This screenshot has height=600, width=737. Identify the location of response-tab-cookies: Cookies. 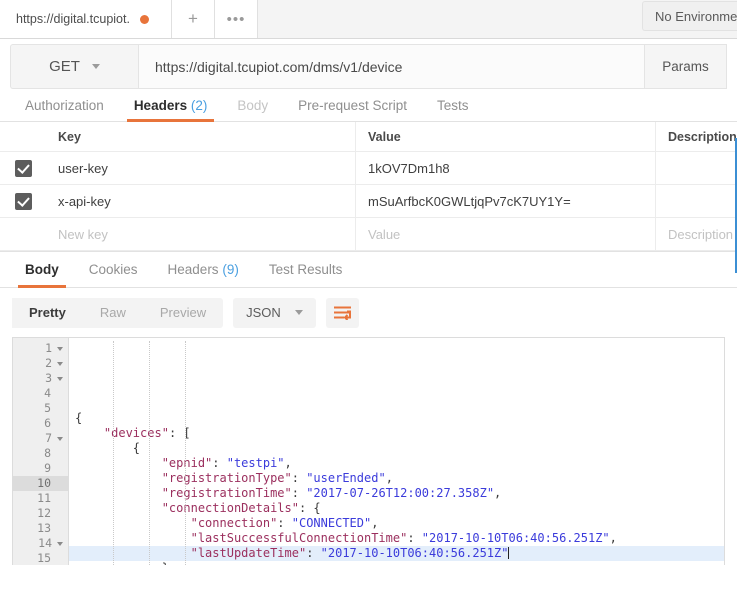
(113, 274).